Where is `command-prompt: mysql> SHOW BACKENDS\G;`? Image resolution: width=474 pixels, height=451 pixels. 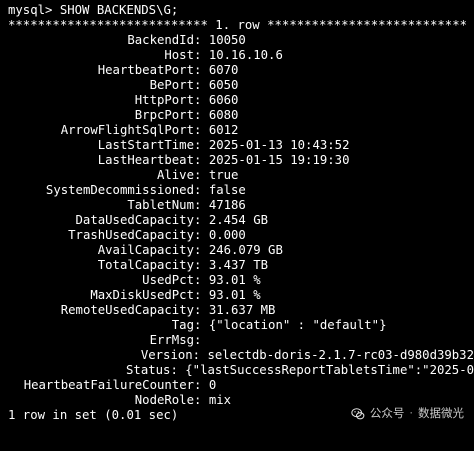
command-prompt: mysql> SHOW BACKENDS\G; is located at coordinates (93, 10).